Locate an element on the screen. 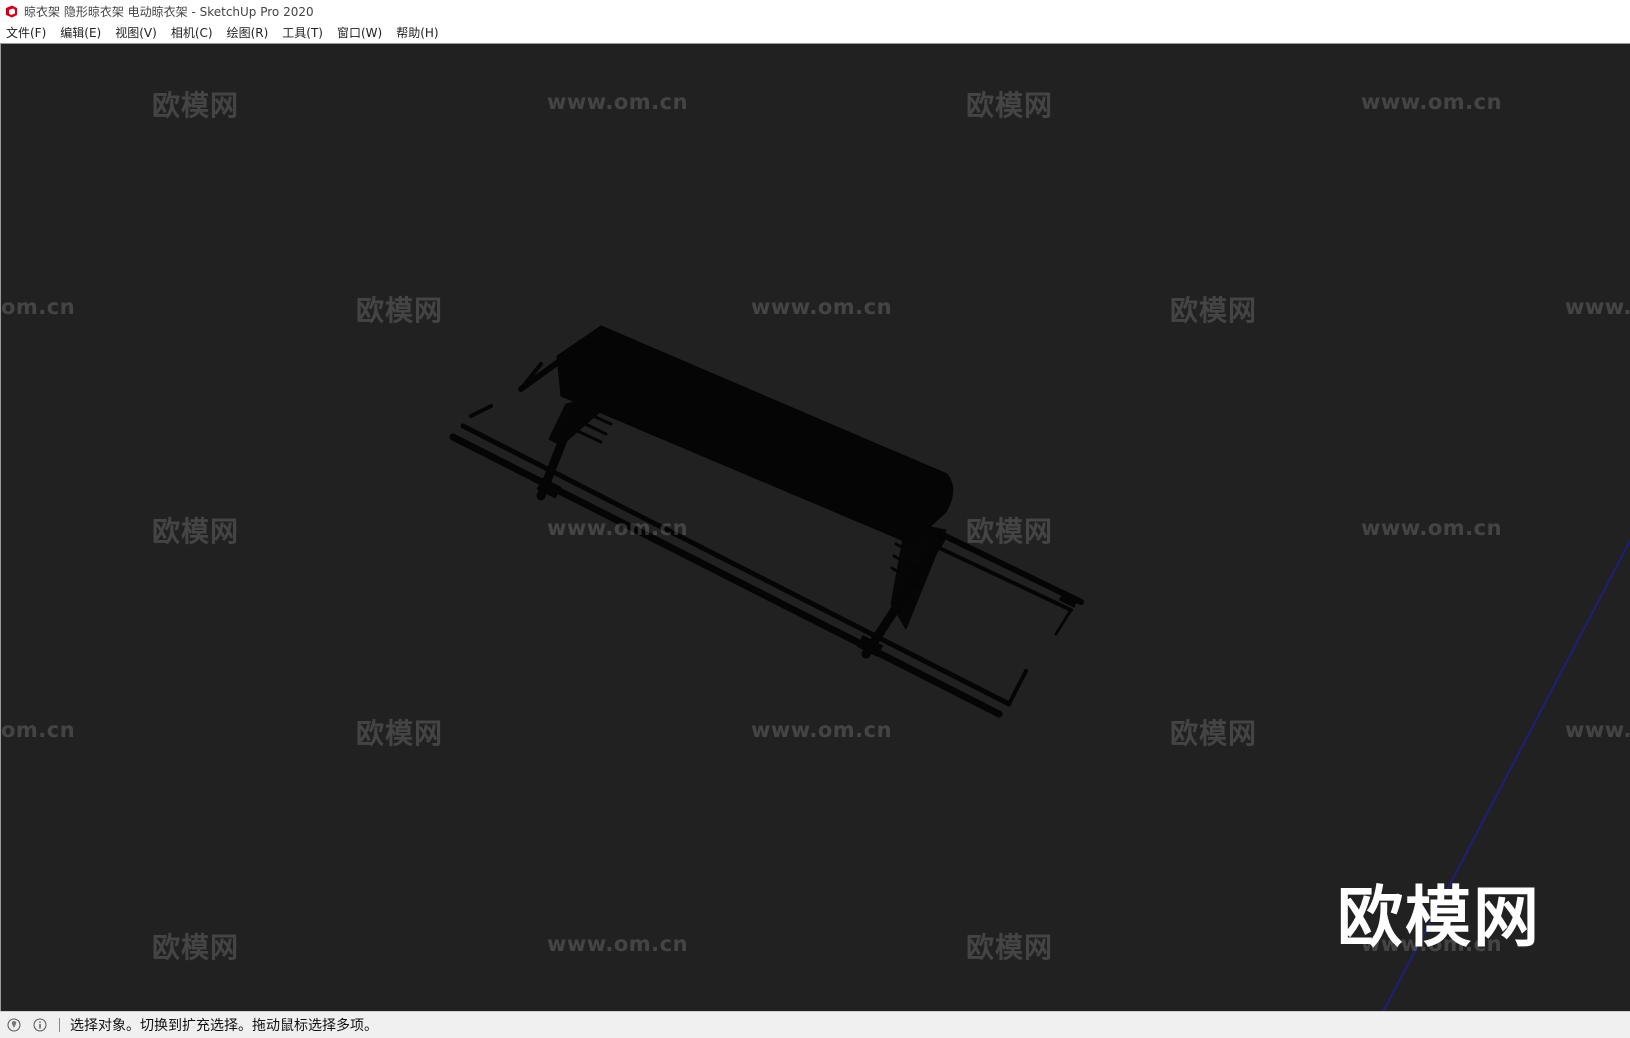 This screenshot has height=1038, width=1630. info-icon is located at coordinates (40, 1025).